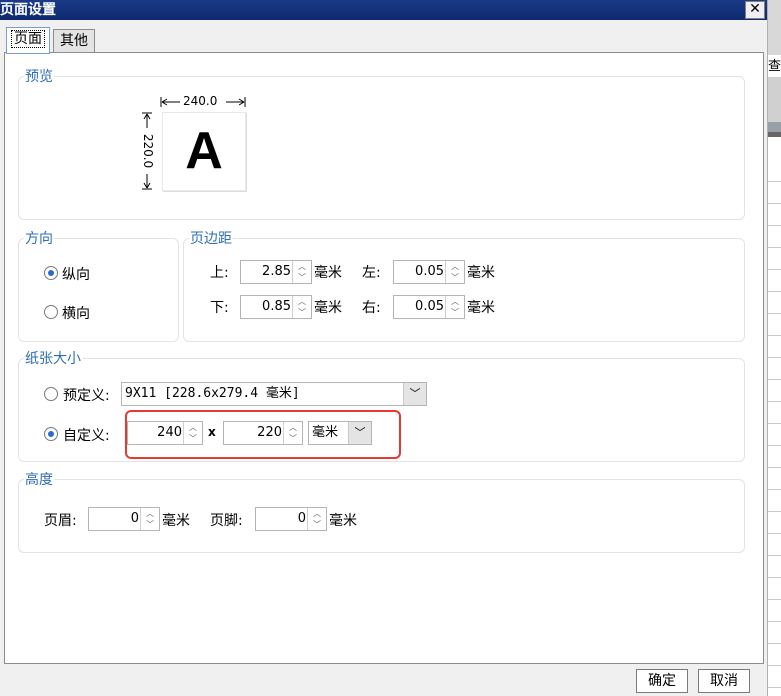 Image resolution: width=781 pixels, height=696 pixels. Describe the element at coordinates (176, 521) in the screenshot. I see `header-unit: 毫米` at that location.